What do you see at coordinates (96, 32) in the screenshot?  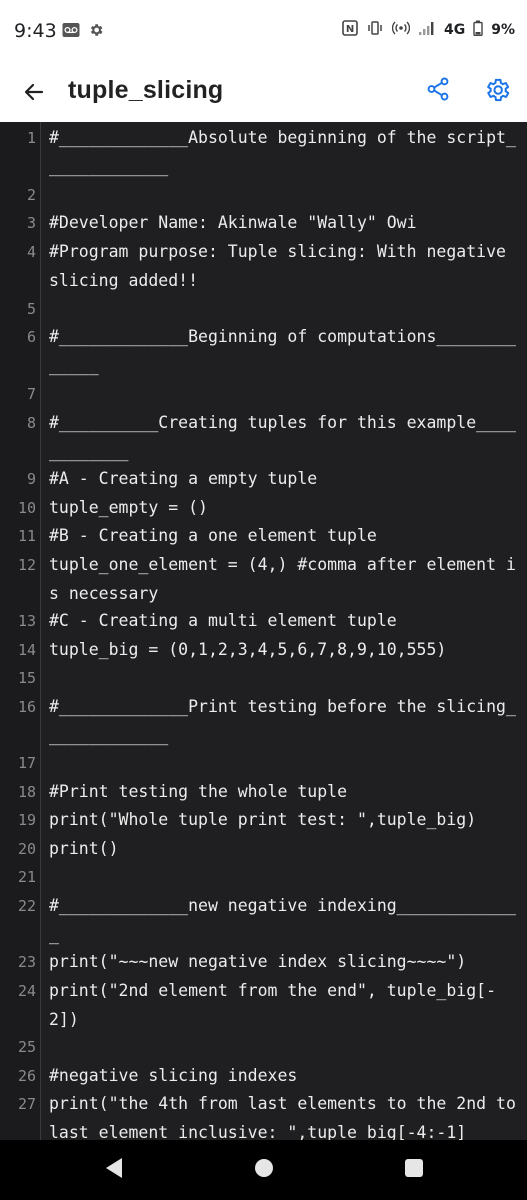 I see `settings-gear-icon` at bounding box center [96, 32].